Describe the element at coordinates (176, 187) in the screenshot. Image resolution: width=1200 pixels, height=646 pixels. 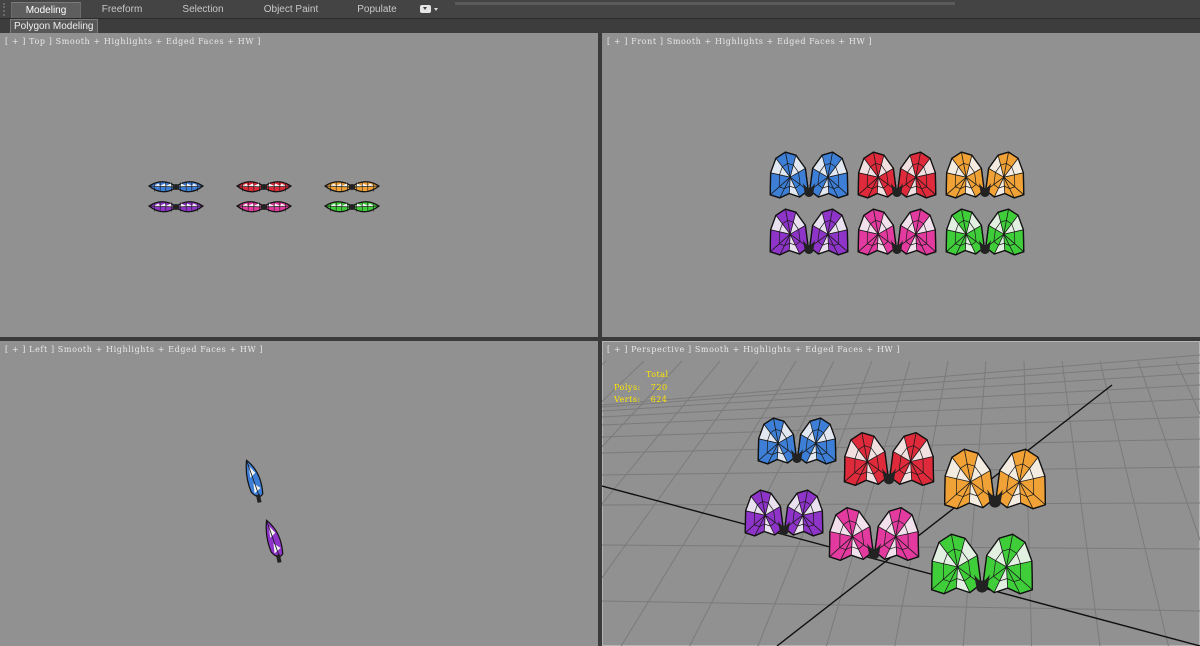
I see `bow-blue-top` at that location.